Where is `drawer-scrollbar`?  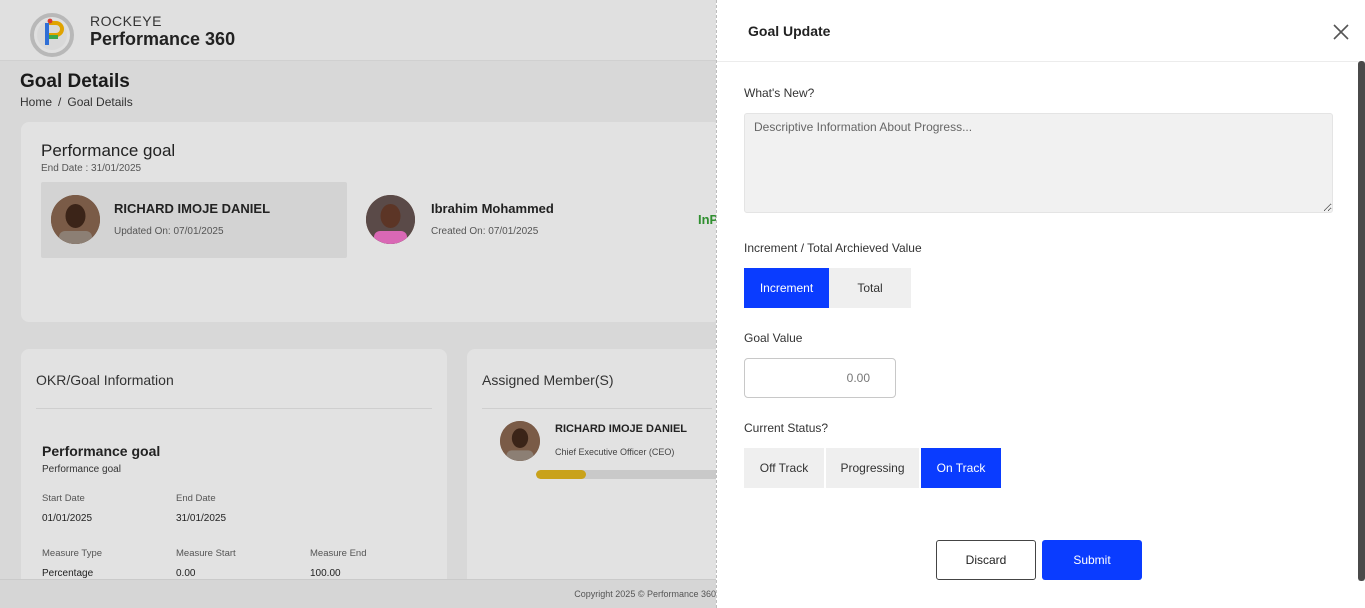 drawer-scrollbar is located at coordinates (1361, 321).